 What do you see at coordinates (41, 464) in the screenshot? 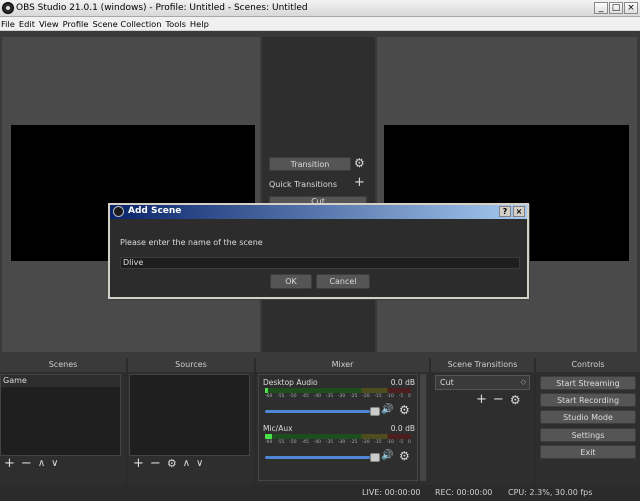
I see `scene-up-icon: ∧` at bounding box center [41, 464].